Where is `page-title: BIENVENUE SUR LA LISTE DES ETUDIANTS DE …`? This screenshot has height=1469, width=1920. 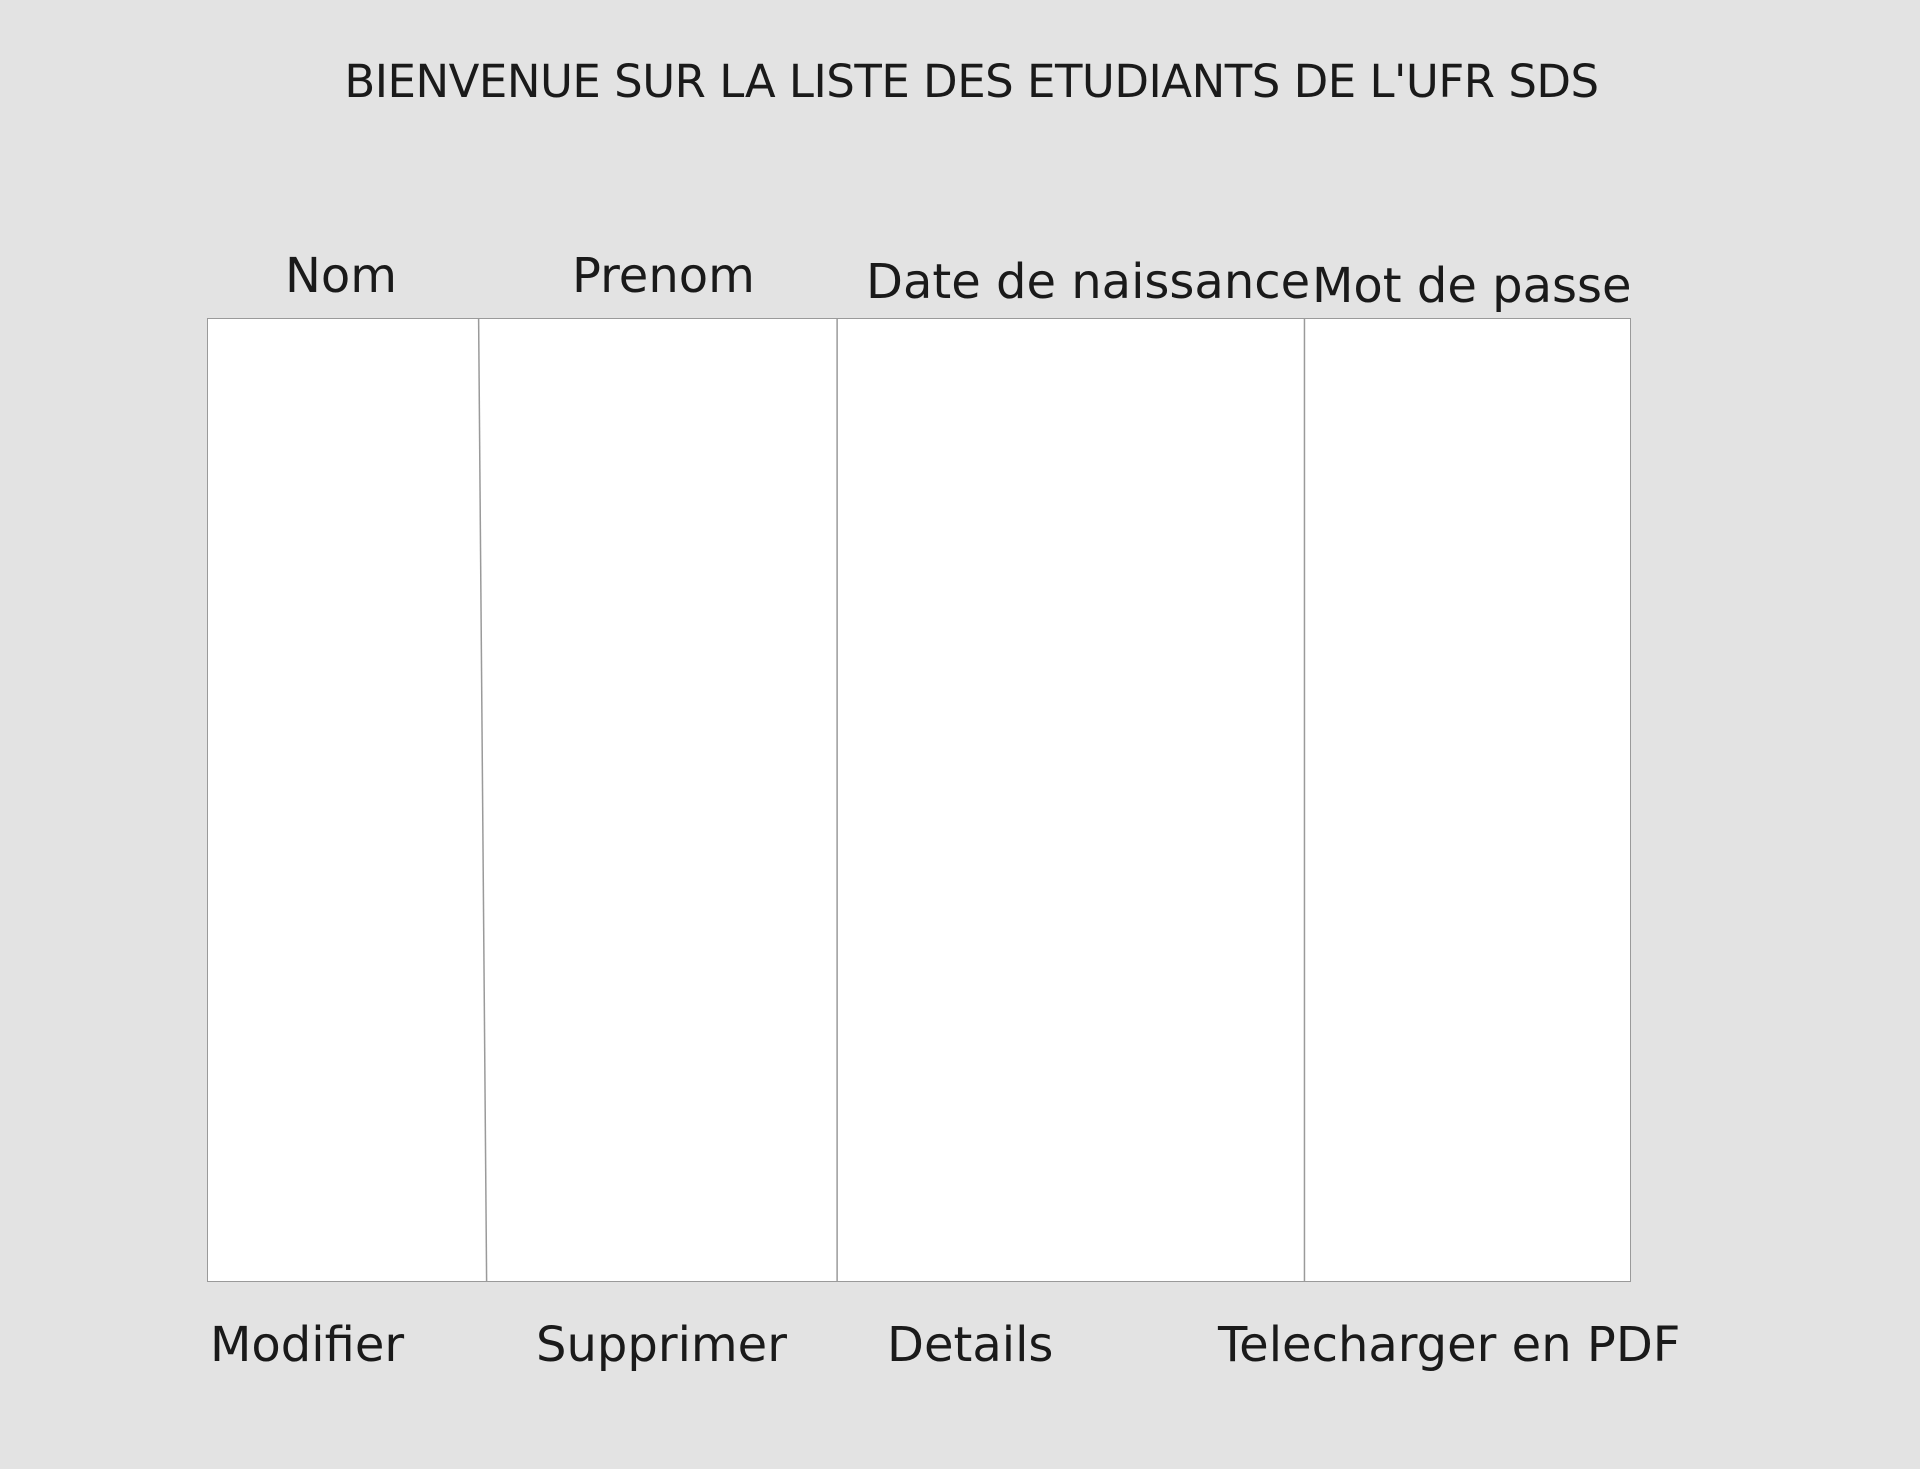 page-title: BIENVENUE SUR LA LISTE DES ETUDIANTS DE … is located at coordinates (971, 81).